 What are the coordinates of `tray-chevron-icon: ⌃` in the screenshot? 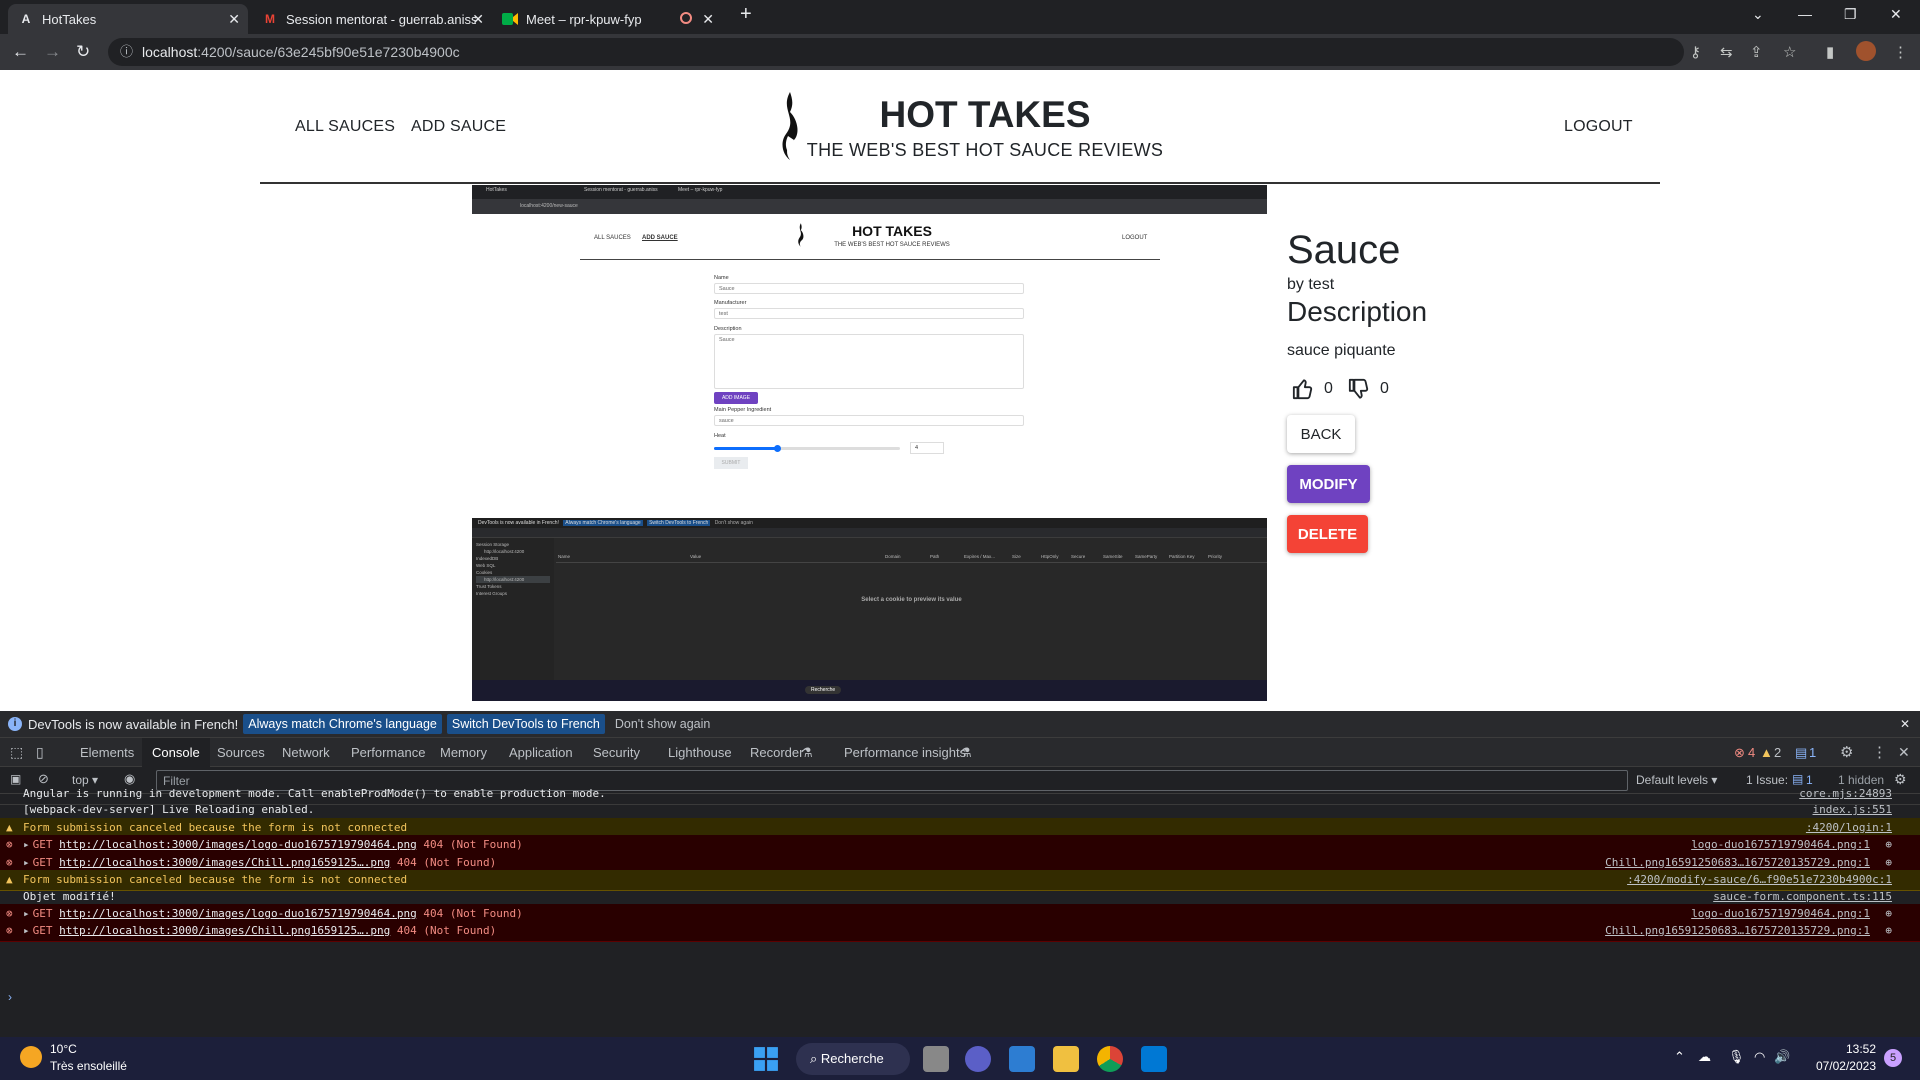 It's located at (1679, 1057).